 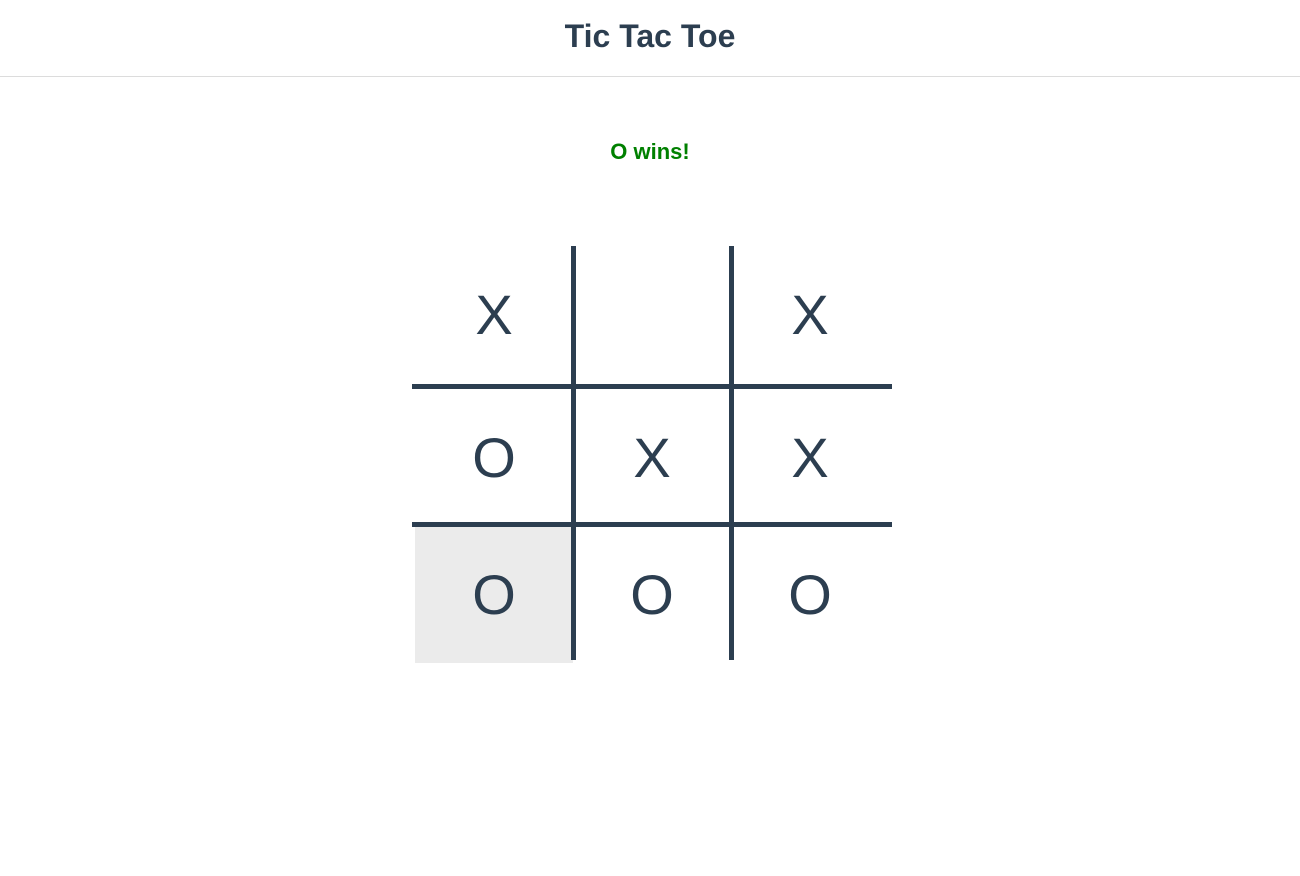 What do you see at coordinates (810, 457) in the screenshot?
I see `board-cell-6: X` at bounding box center [810, 457].